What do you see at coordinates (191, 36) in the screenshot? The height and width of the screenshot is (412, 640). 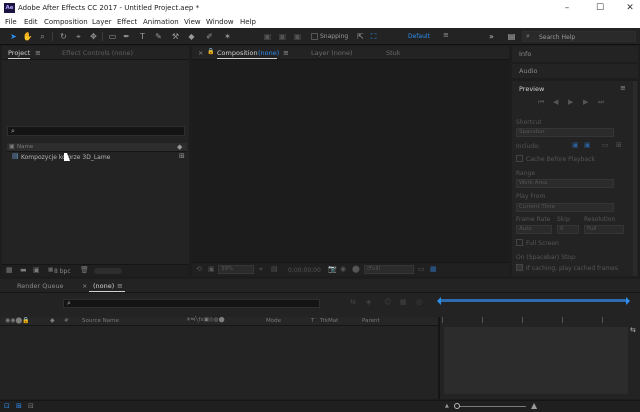 I see `eraser-tool-icon: ◆` at bounding box center [191, 36].